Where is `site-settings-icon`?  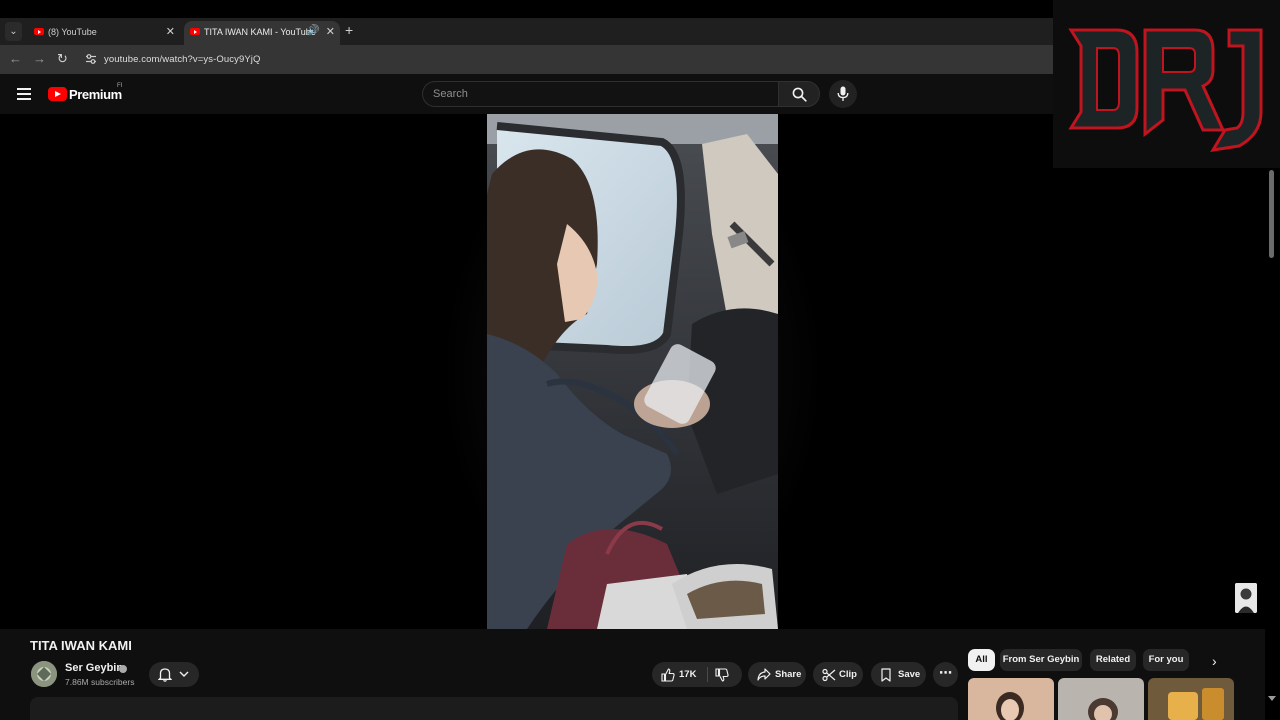 site-settings-icon is located at coordinates (91, 59).